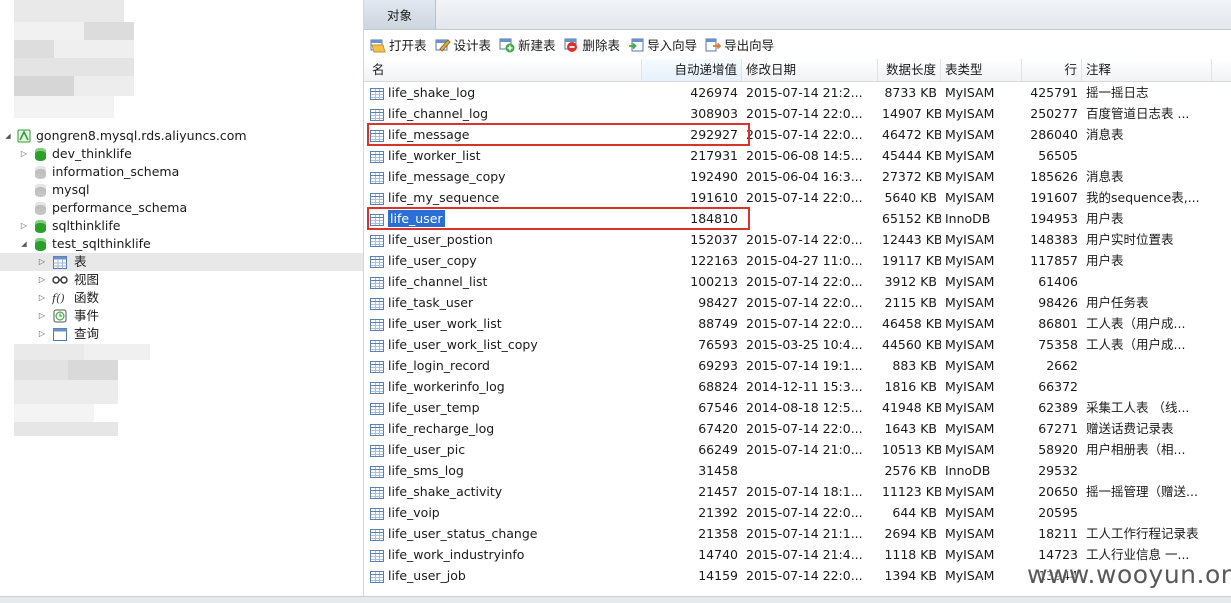 This screenshot has width=1231, height=603. I want to click on table-name: life_workerinfo_log, so click(446, 386).